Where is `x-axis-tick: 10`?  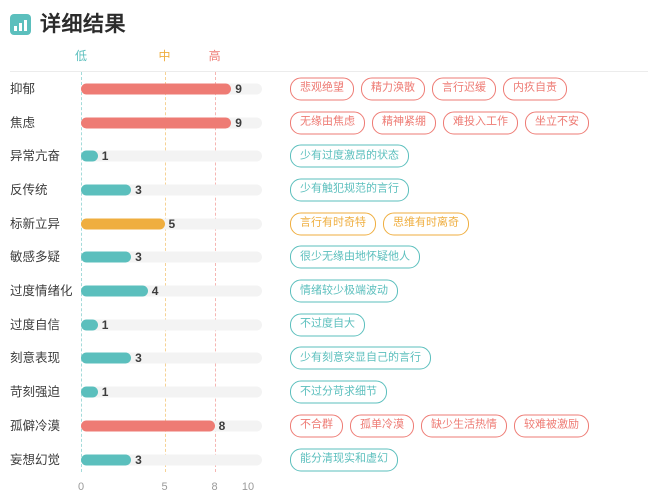 x-axis-tick: 10 is located at coordinates (248, 487).